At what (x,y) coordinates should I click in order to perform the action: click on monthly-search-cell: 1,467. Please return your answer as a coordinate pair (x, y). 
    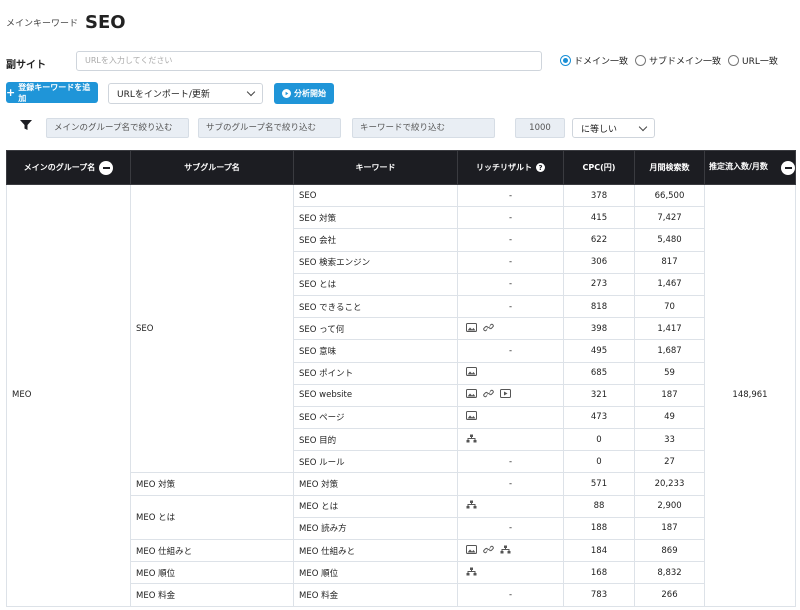
    Looking at the image, I should click on (669, 284).